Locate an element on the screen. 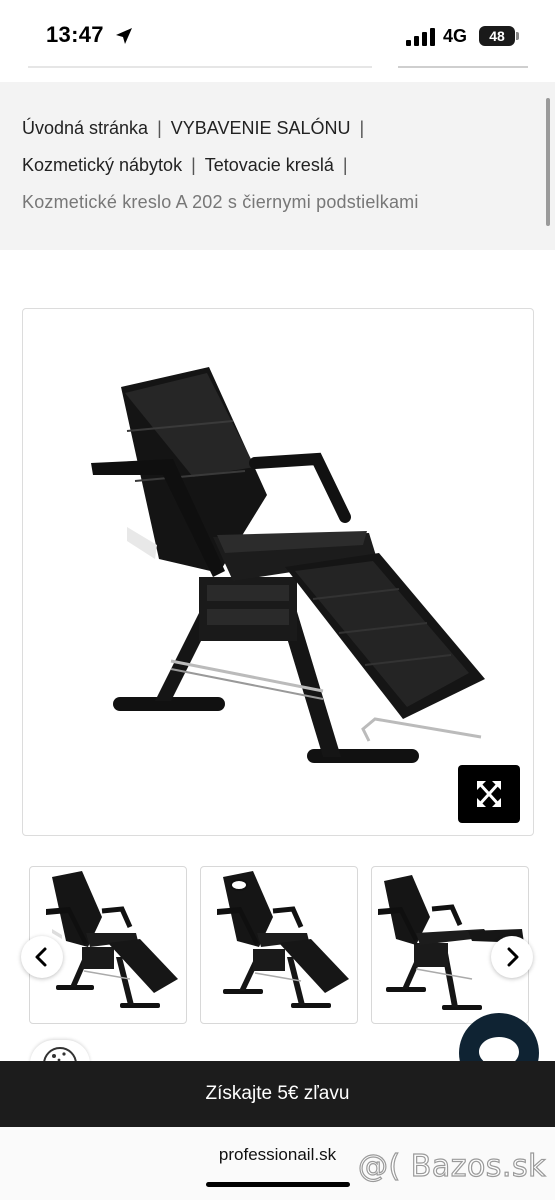 Image resolution: width=555 pixels, height=1200 pixels. thumbnail-chair-image is located at coordinates (283, 939).